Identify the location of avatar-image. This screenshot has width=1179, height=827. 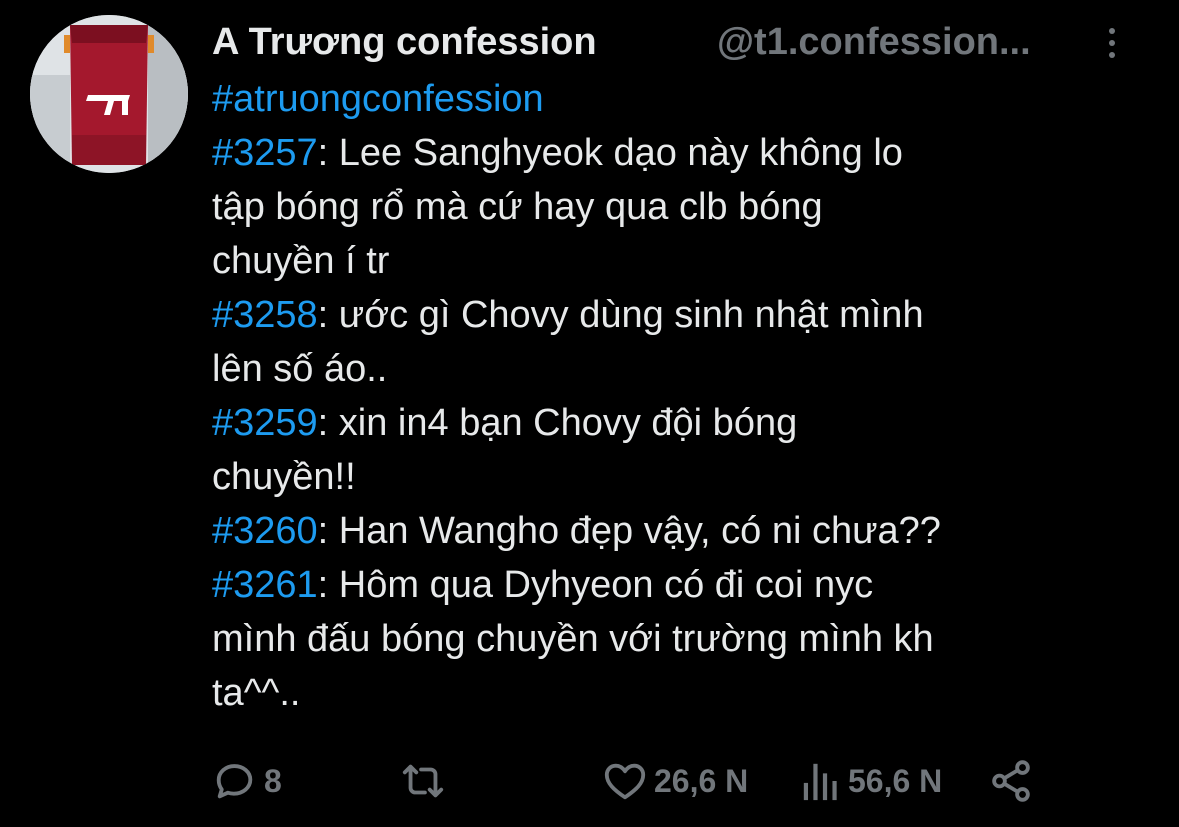
(109, 94).